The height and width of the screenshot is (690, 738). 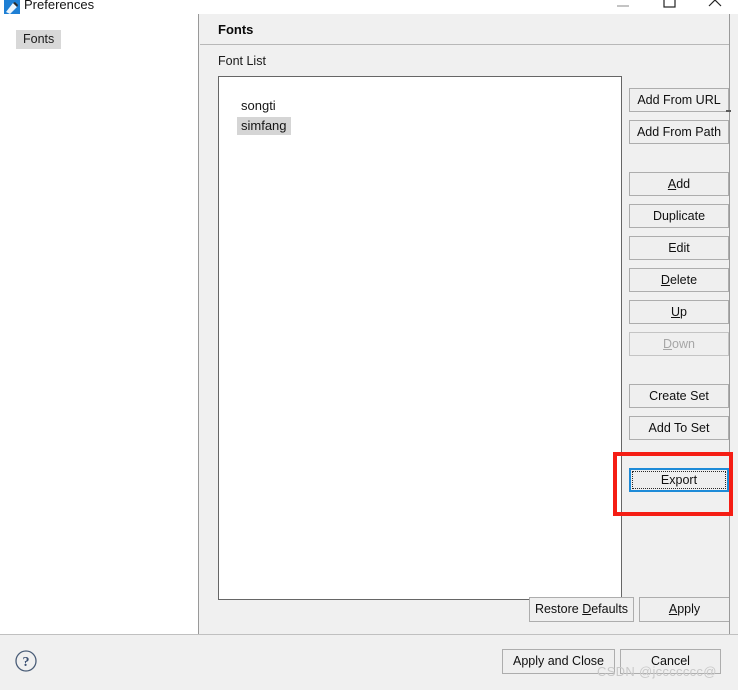 I want to click on edit-button: Edit, so click(x=679, y=248).